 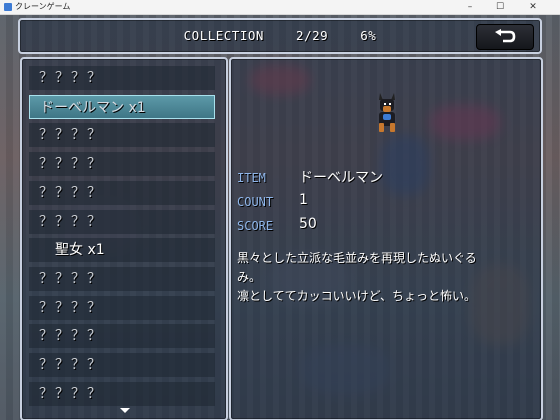 I want to click on collection-label: COLLECTION, so click(x=223, y=35).